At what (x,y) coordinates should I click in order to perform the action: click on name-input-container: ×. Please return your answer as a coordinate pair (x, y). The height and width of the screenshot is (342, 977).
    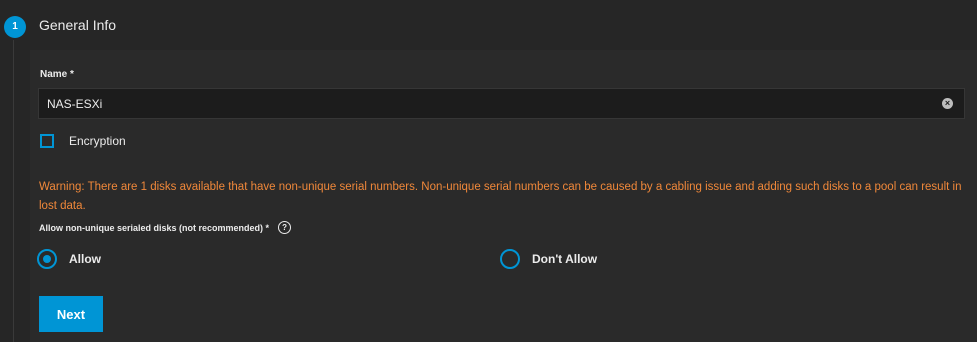
    Looking at the image, I should click on (501, 103).